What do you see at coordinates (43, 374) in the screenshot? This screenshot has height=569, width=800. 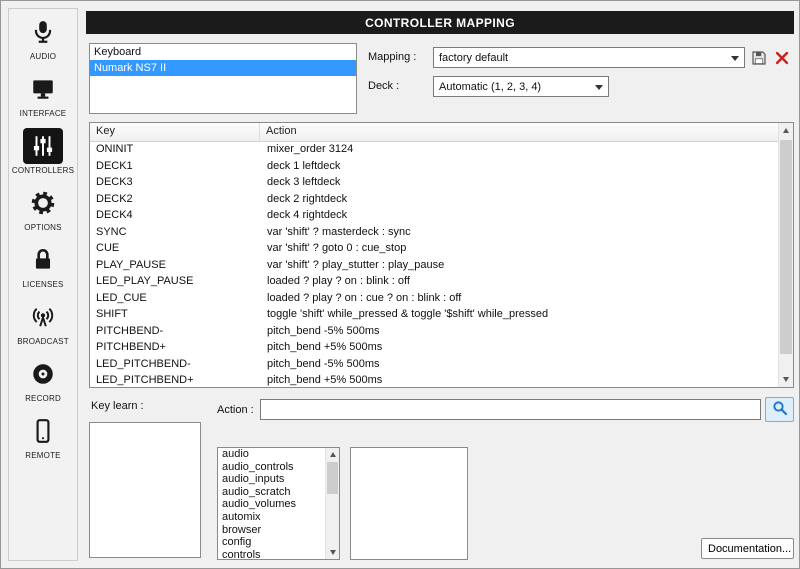 I see `record-icon` at bounding box center [43, 374].